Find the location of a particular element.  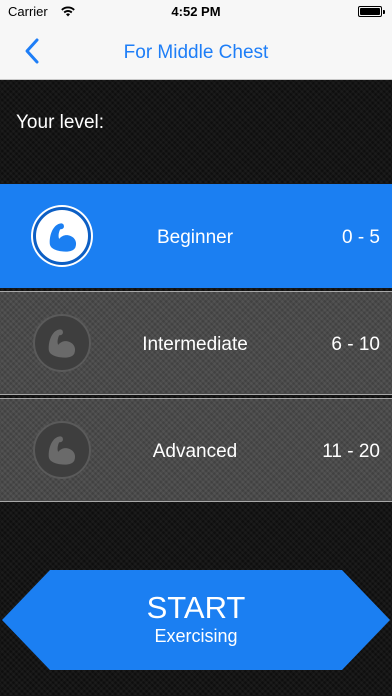

start-sublabel: Exercising is located at coordinates (196, 636).